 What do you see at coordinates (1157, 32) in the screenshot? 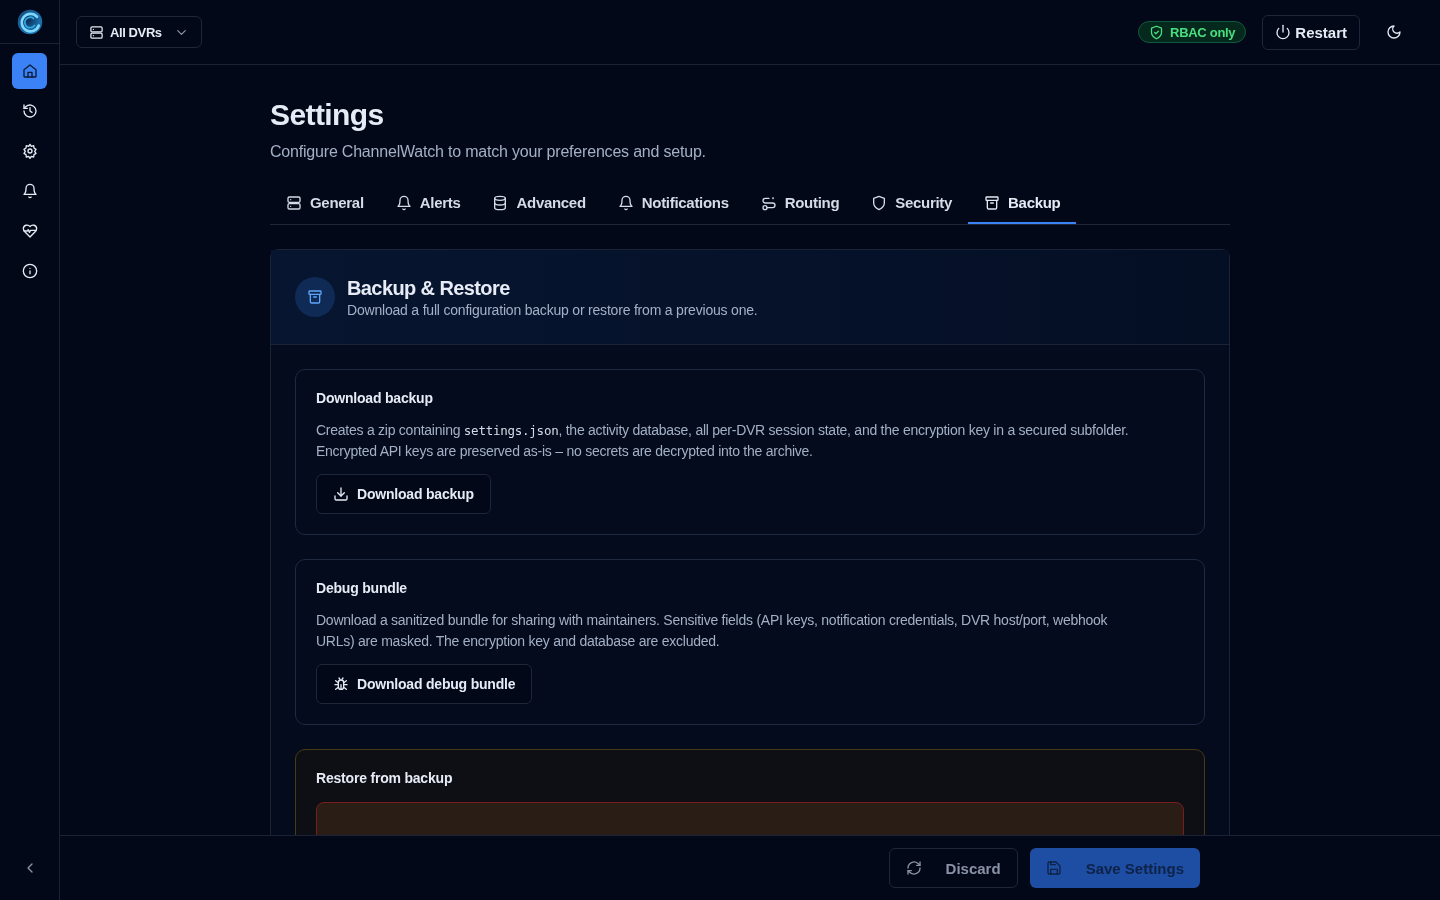
I see `shield-check-icon` at bounding box center [1157, 32].